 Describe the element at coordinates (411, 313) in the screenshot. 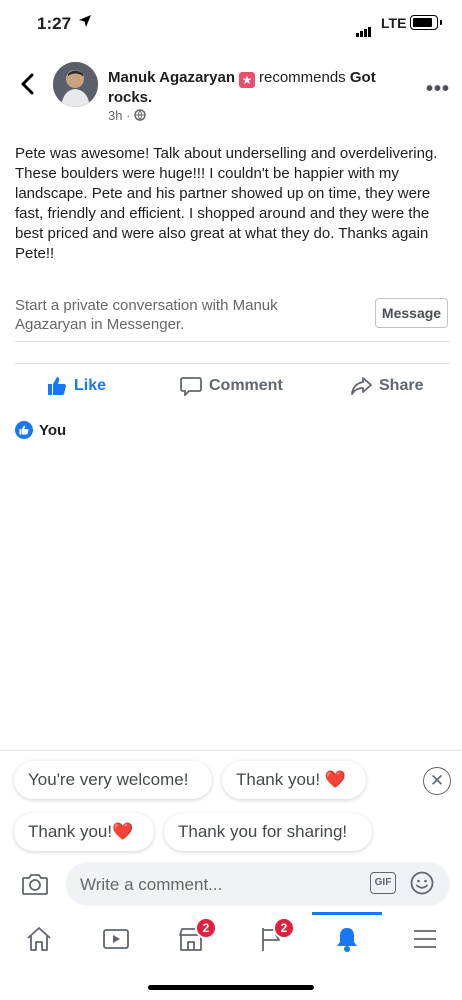

I see `message-button: Message` at that location.